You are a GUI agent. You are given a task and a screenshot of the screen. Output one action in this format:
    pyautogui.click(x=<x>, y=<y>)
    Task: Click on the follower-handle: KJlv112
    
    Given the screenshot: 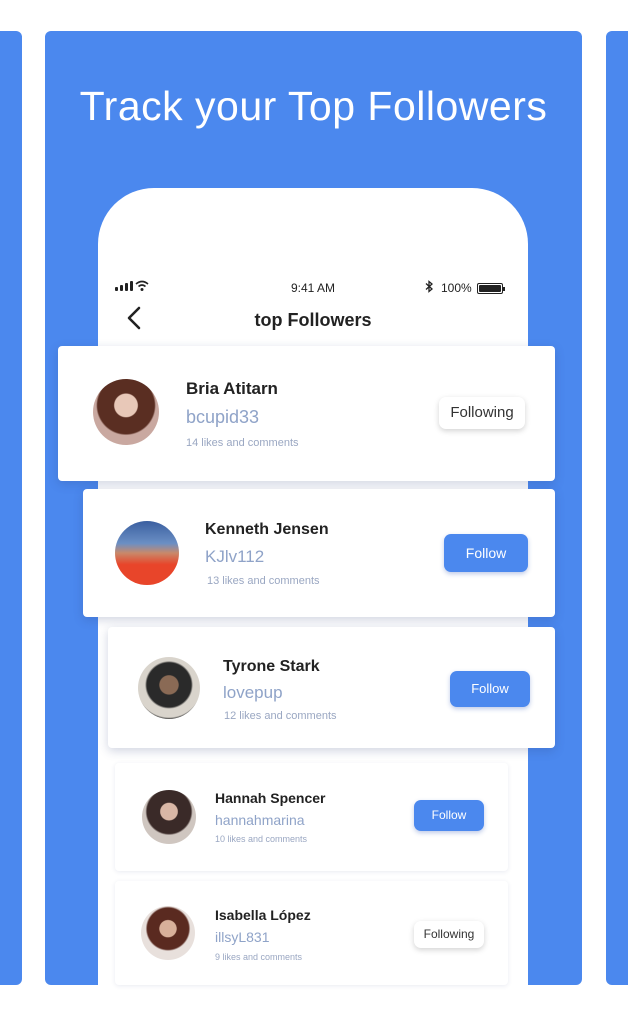 What is the action you would take?
    pyautogui.click(x=235, y=556)
    